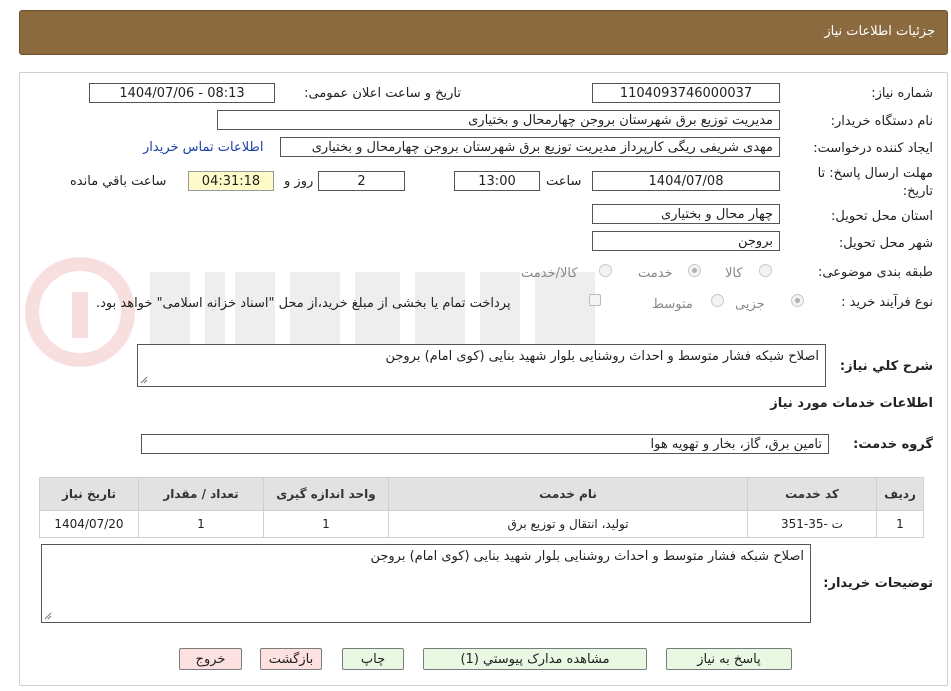  Describe the element at coordinates (373, 659) in the screenshot. I see `print-button: چاپ` at that location.